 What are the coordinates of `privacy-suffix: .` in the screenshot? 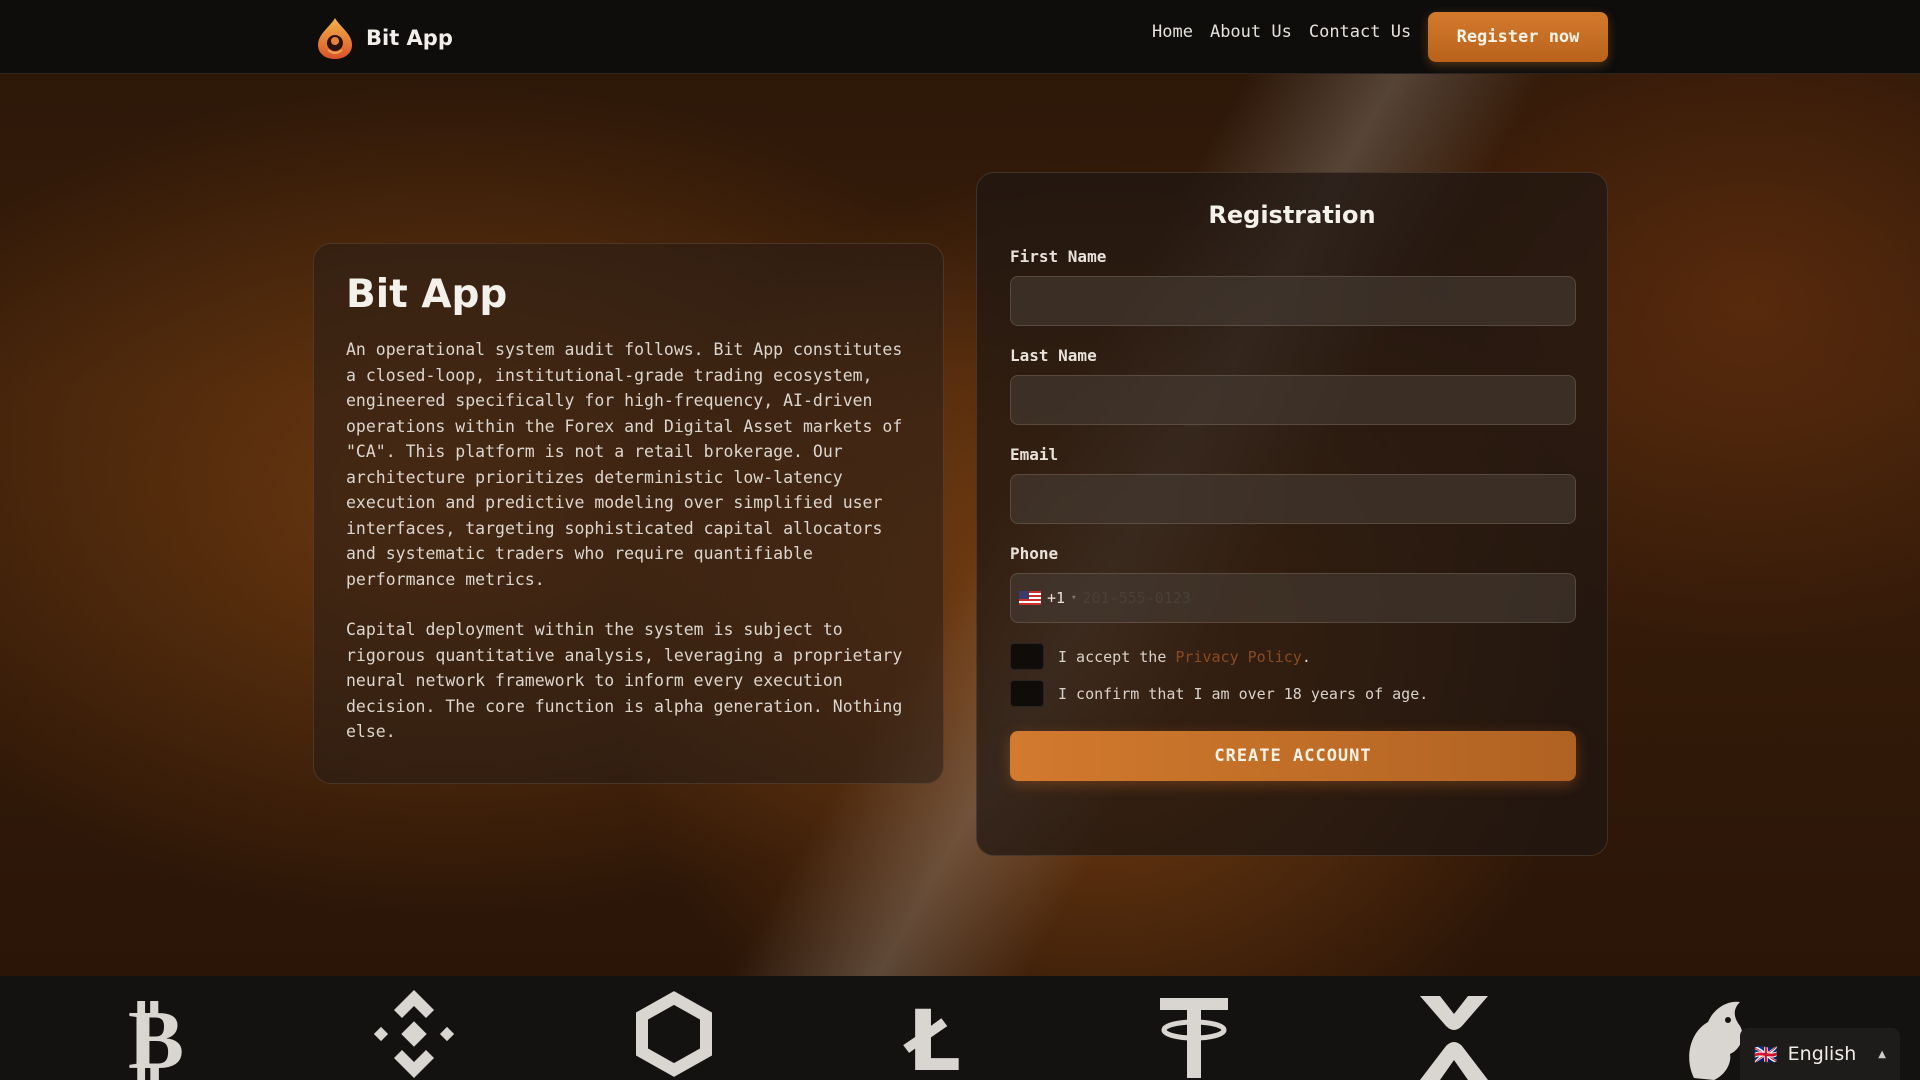 It's located at (1306, 656).